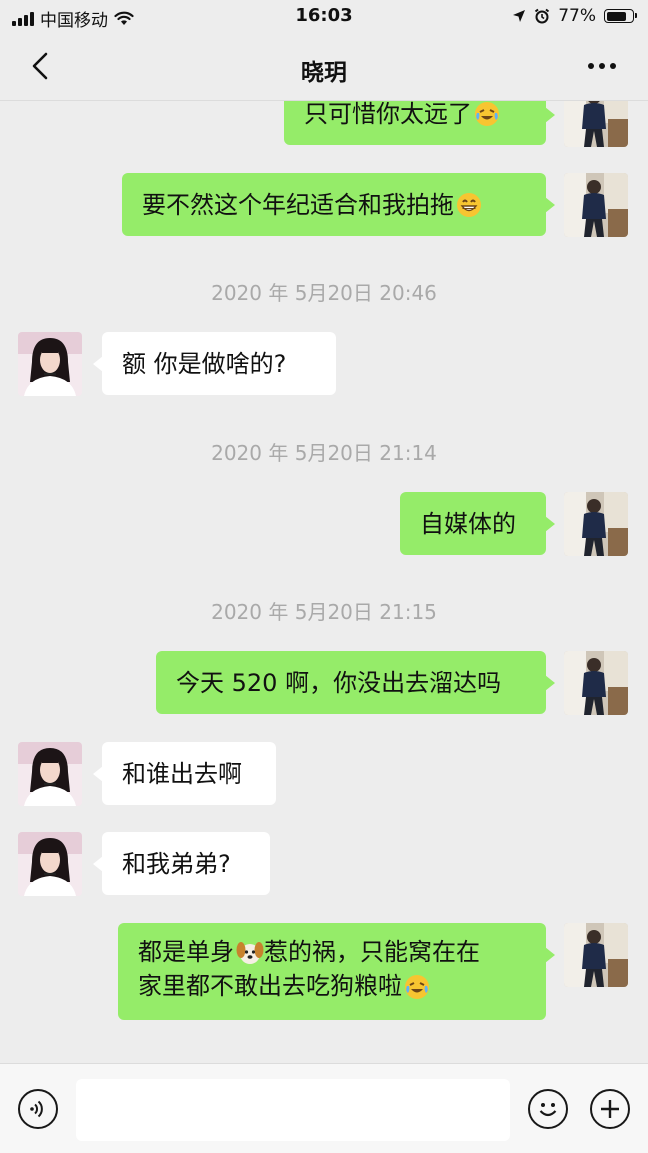  I want to click on input-bar, so click(324, 1108).